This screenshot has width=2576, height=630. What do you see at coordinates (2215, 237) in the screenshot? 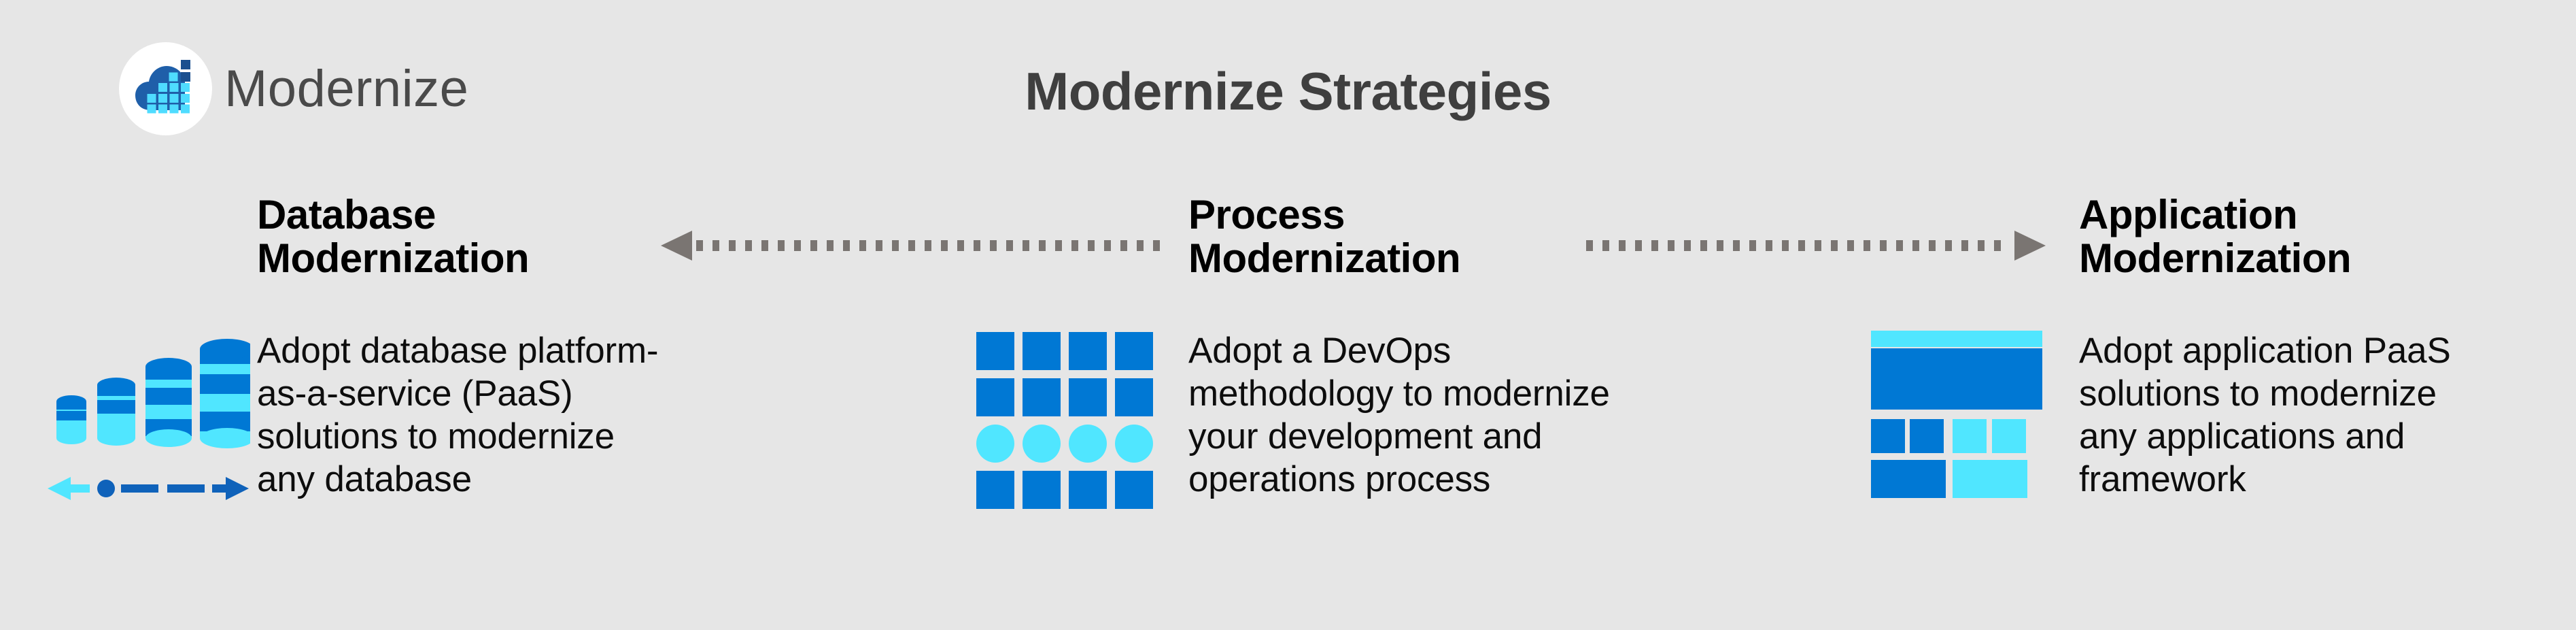
I see `column-application-heading: Application Modernization` at bounding box center [2215, 237].